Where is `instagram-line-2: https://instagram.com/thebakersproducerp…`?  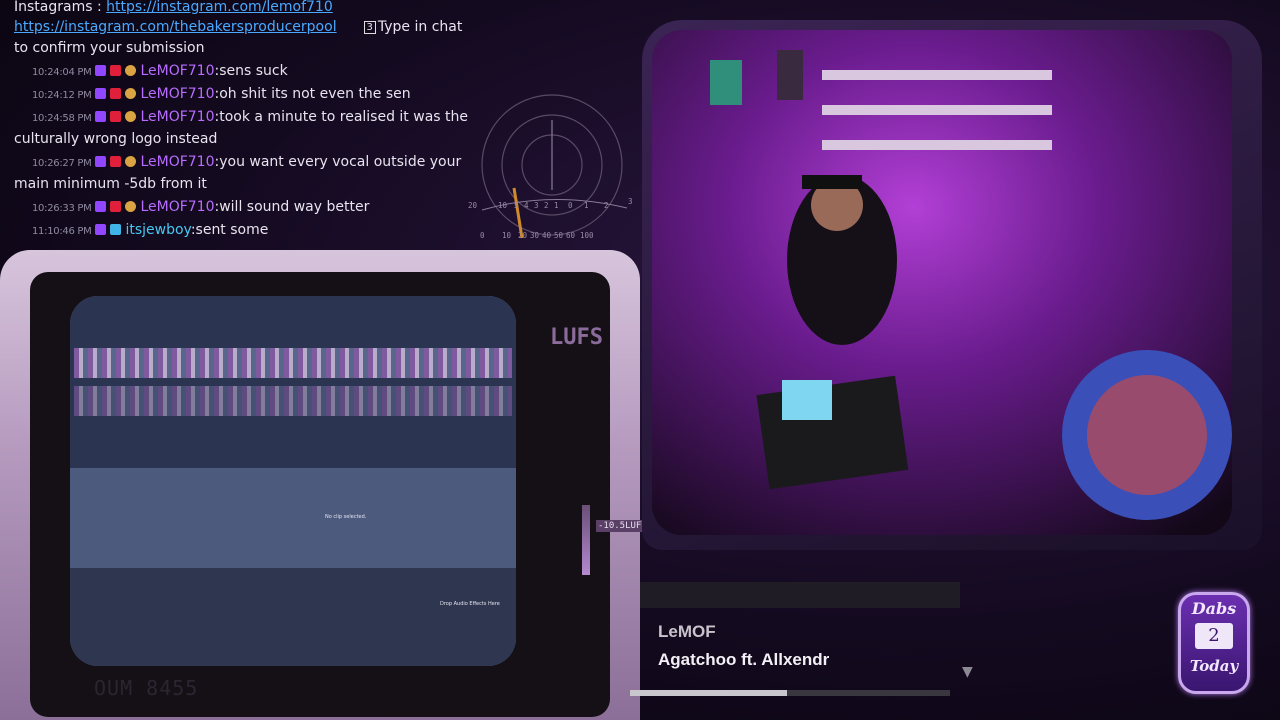 instagram-line-2: https://instagram.com/thebakersproducerp… is located at coordinates (238, 27).